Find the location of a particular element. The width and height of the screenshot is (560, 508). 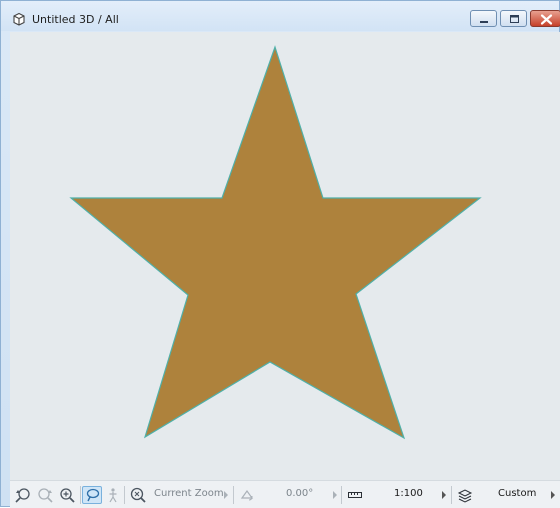

layer-dropdown-arrow is located at coordinates (553, 495).